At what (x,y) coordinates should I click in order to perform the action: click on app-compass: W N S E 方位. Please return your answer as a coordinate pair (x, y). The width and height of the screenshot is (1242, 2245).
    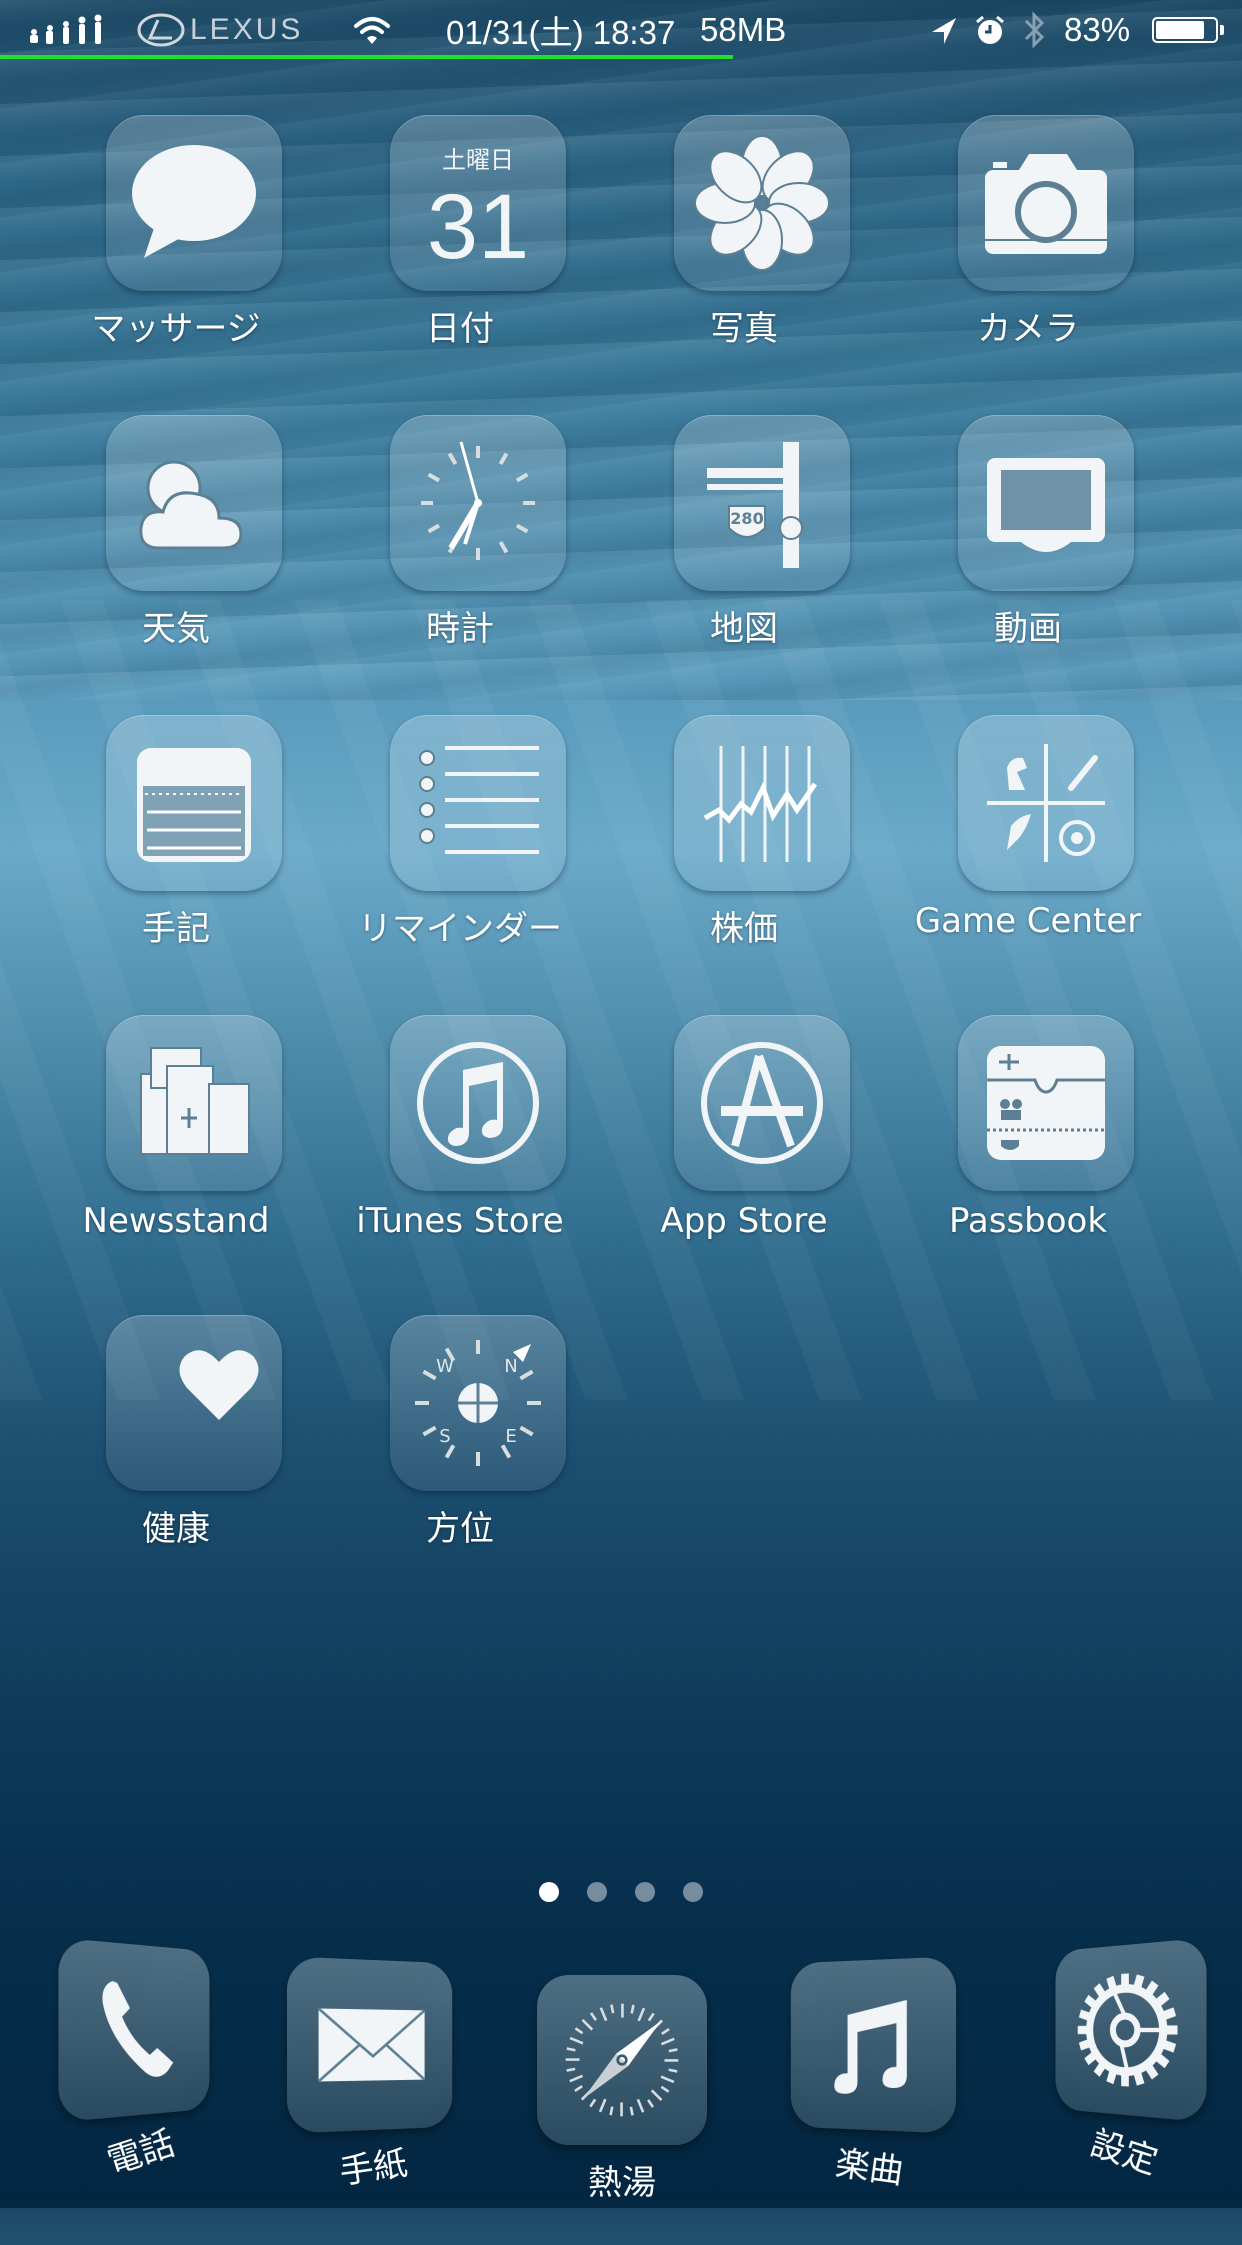
    Looking at the image, I should click on (460, 1450).